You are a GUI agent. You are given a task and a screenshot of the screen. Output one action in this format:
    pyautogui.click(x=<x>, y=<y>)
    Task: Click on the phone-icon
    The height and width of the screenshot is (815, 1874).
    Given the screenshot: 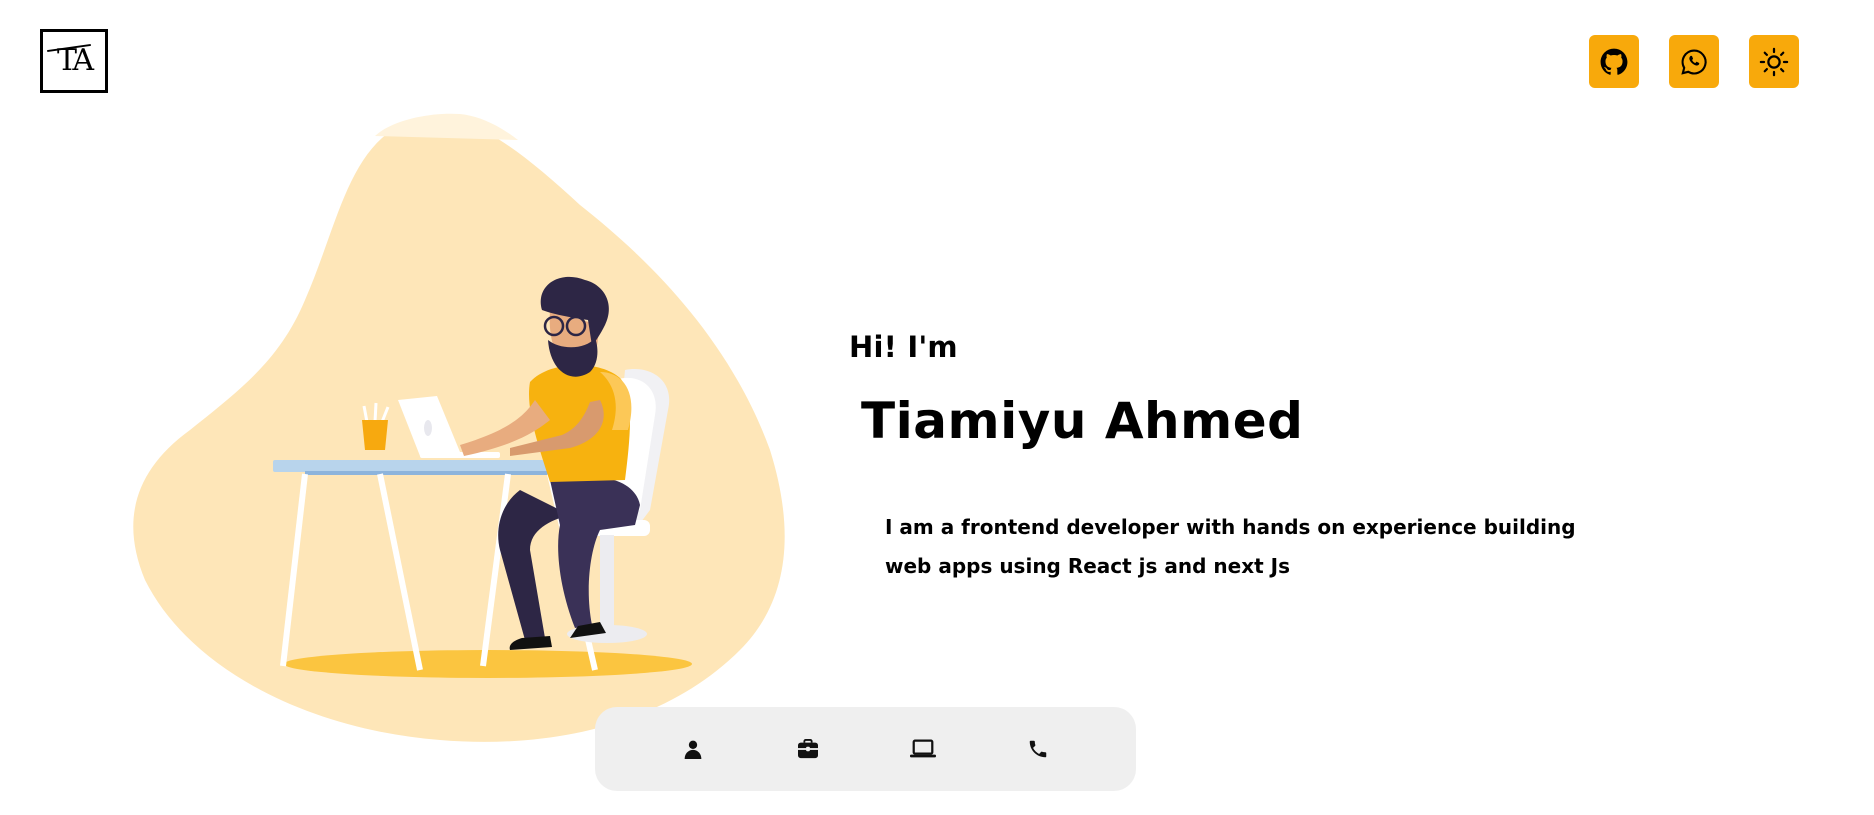 What is the action you would take?
    pyautogui.click(x=1038, y=749)
    